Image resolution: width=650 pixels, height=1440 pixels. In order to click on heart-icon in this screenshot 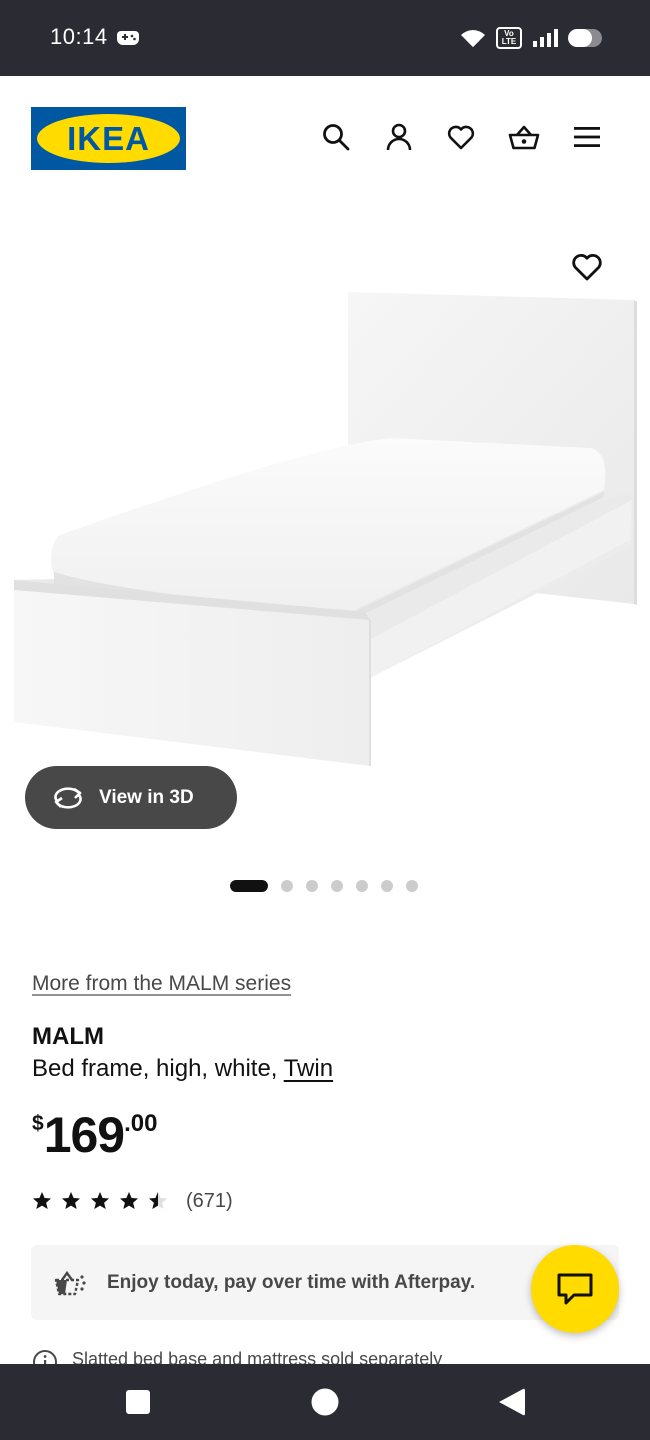, I will do `click(461, 137)`.